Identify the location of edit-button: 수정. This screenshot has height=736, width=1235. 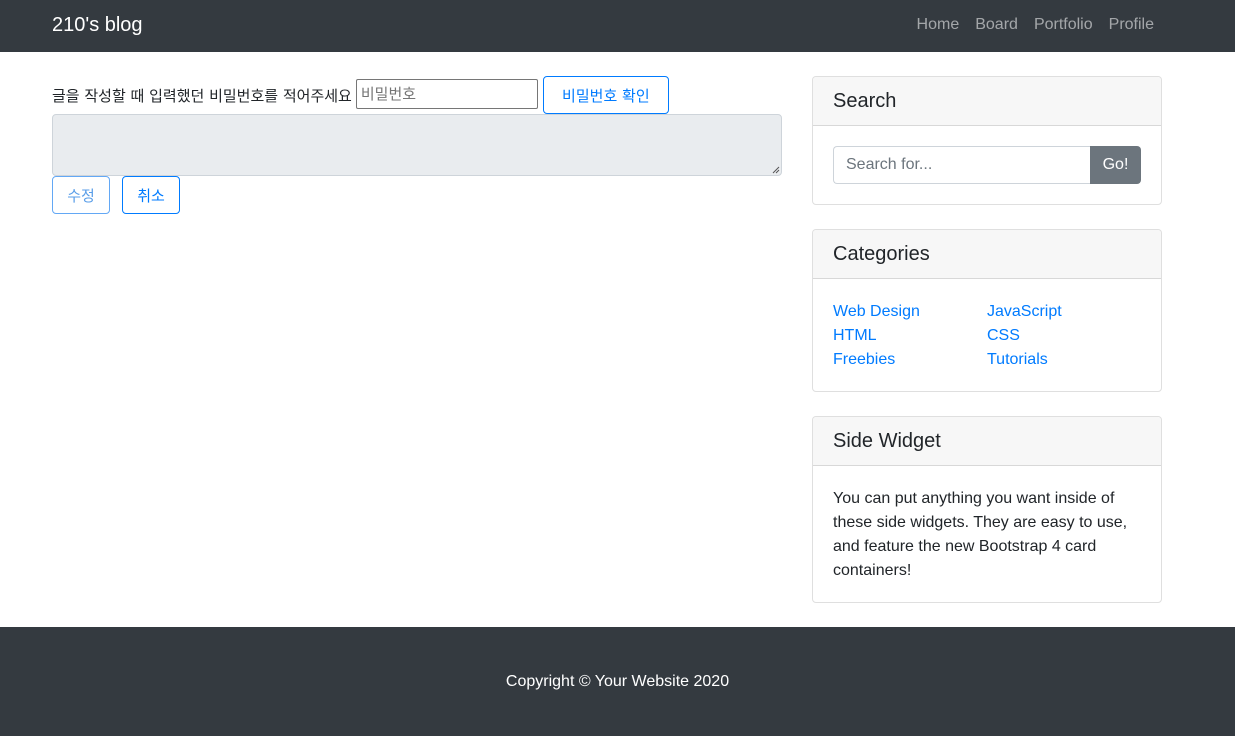
(81, 195).